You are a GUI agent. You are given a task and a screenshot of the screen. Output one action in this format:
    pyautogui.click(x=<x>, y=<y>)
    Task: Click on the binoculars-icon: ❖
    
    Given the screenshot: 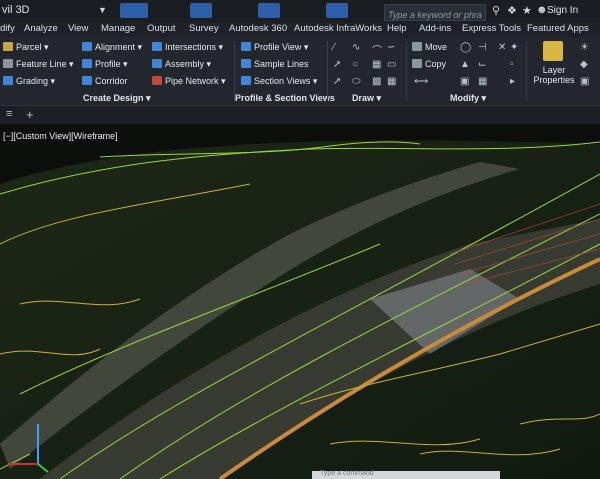 What is the action you would take?
    pyautogui.click(x=512, y=10)
    